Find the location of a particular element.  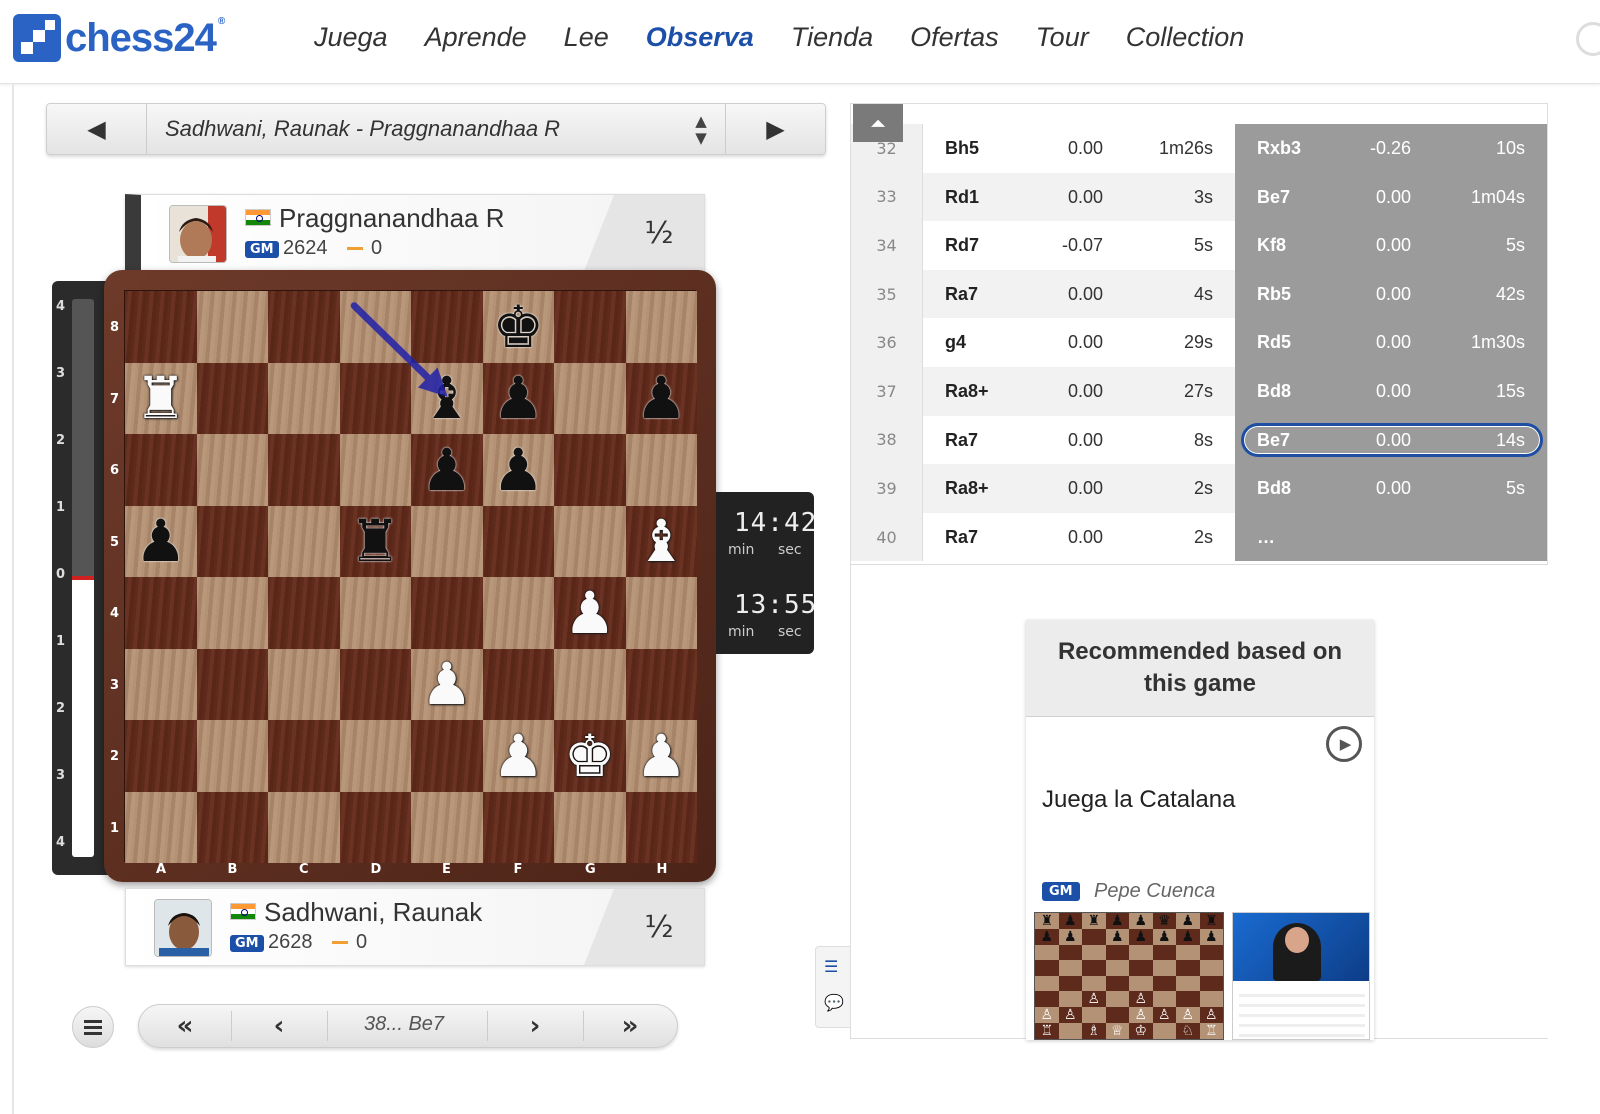

square-a6 is located at coordinates (161, 470).